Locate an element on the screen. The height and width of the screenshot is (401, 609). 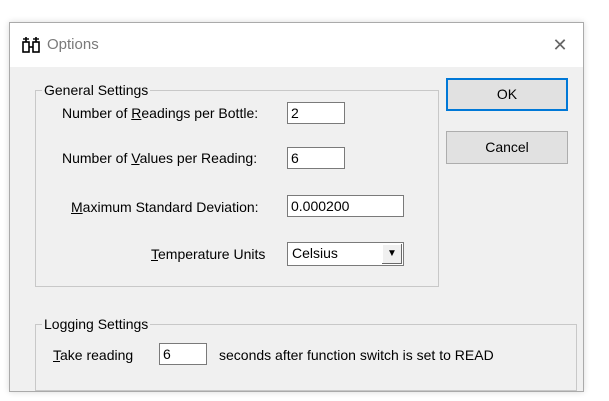
window-title: Options is located at coordinates (73, 44).